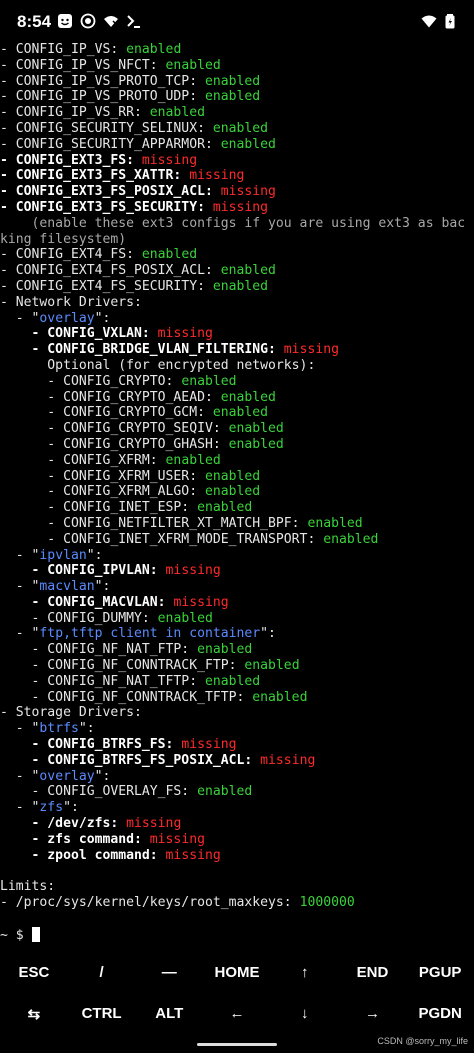 The image size is (474, 1053). I want to click on terminal-line: - CONFIG_CRYPTO_GHASH: enabled, so click(237, 445).